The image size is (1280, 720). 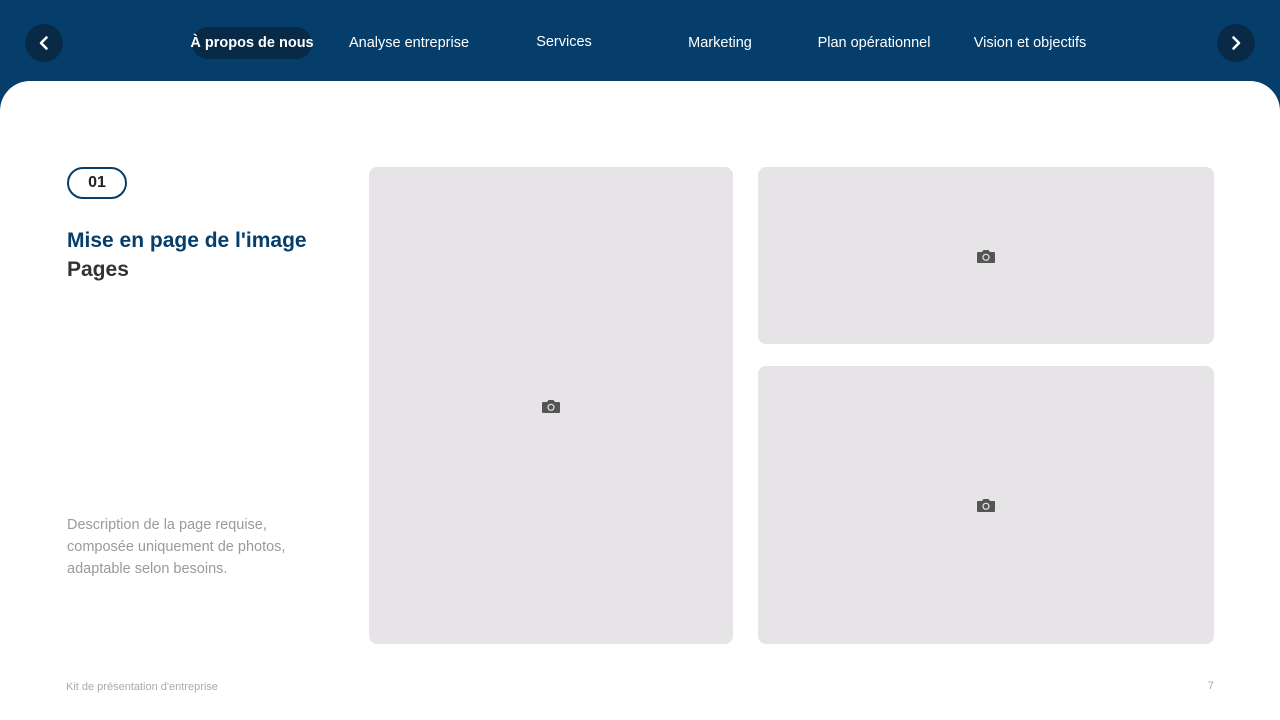 I want to click on next-slide-button, so click(x=1236, y=43).